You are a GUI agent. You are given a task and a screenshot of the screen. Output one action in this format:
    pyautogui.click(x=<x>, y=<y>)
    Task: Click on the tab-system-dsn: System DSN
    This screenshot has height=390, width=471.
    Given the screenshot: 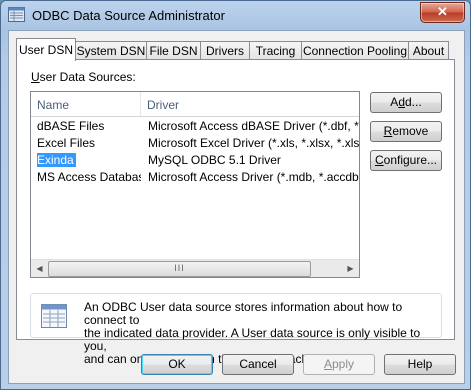 What is the action you would take?
    pyautogui.click(x=111, y=50)
    